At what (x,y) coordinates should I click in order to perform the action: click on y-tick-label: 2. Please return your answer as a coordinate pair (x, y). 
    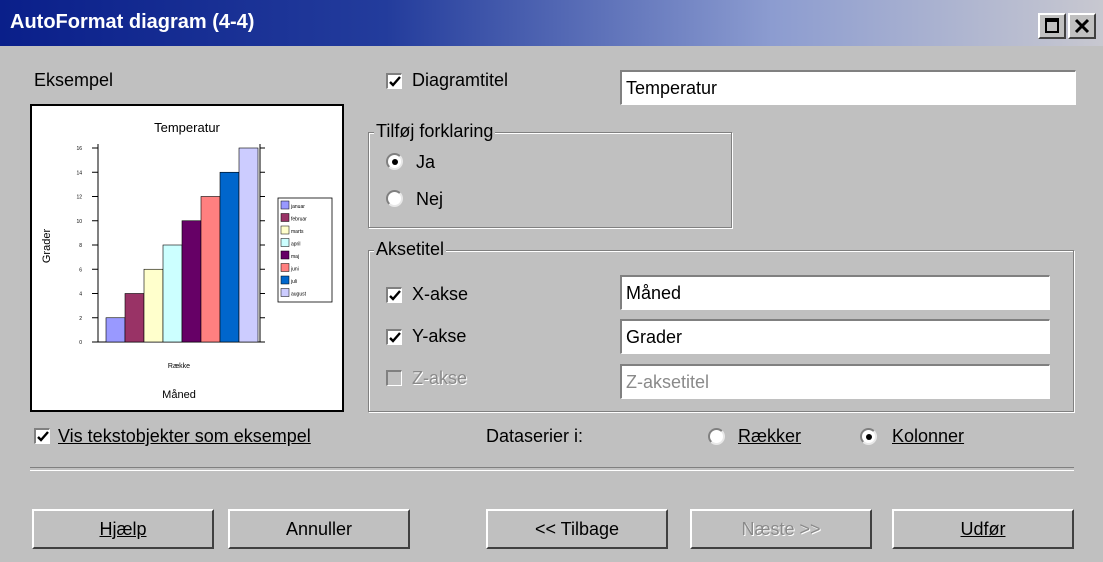
    Looking at the image, I should click on (80, 319).